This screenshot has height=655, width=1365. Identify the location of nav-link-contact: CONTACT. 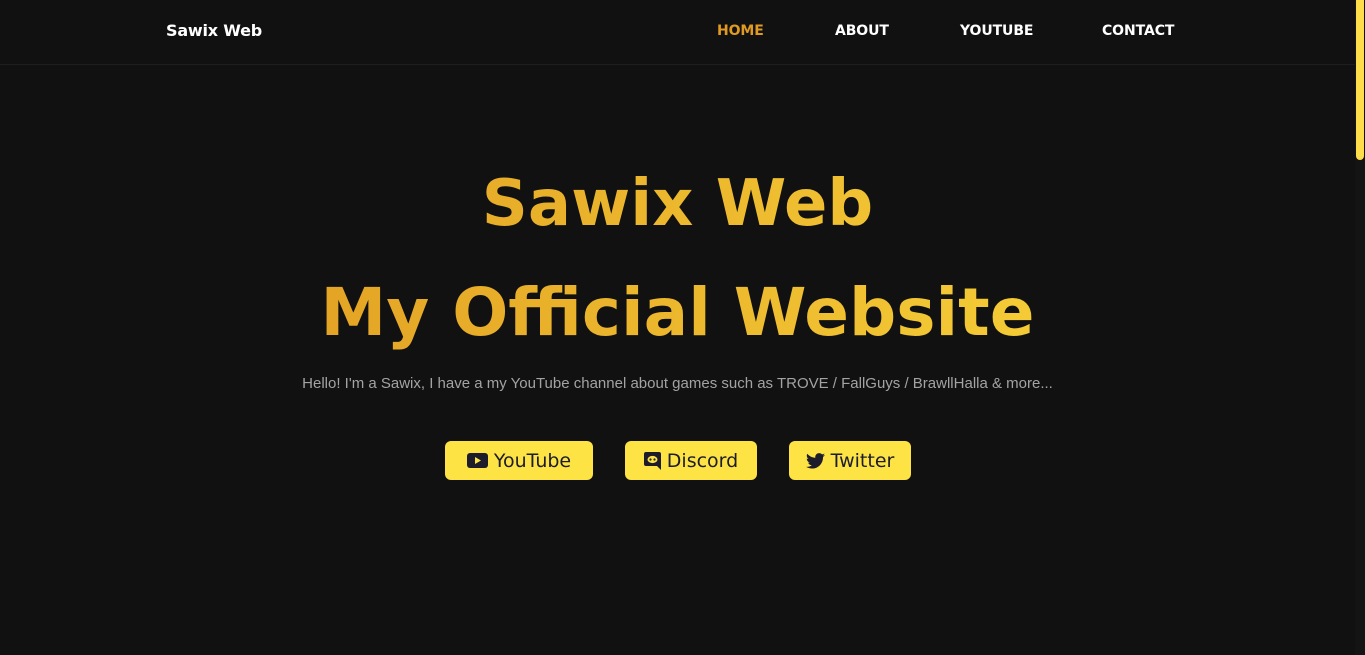
(1138, 31).